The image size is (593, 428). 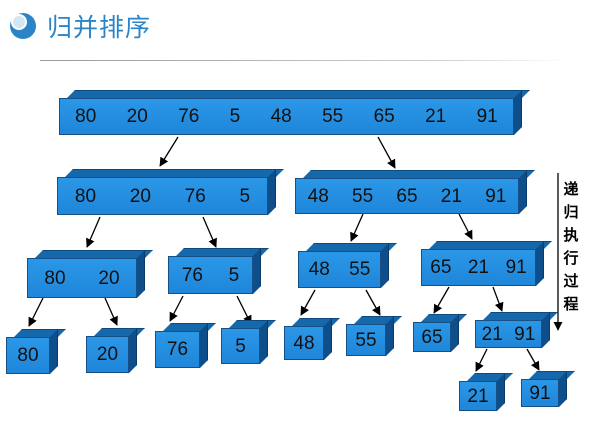 I want to click on array-box-leaf: 55, so click(x=374, y=336).